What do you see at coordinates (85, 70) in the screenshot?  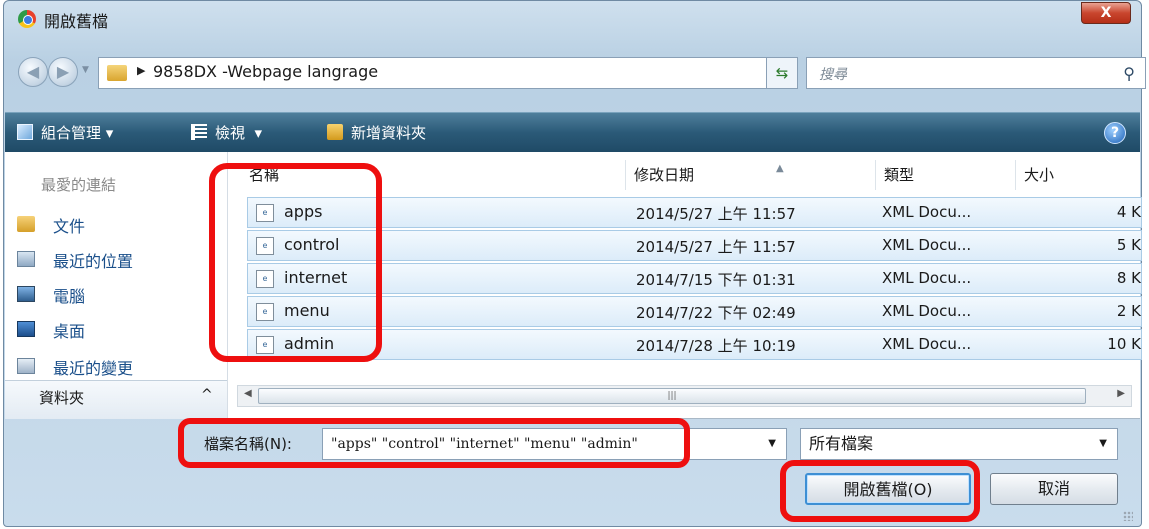 I see `history-dropdown-icon: ▼` at bounding box center [85, 70].